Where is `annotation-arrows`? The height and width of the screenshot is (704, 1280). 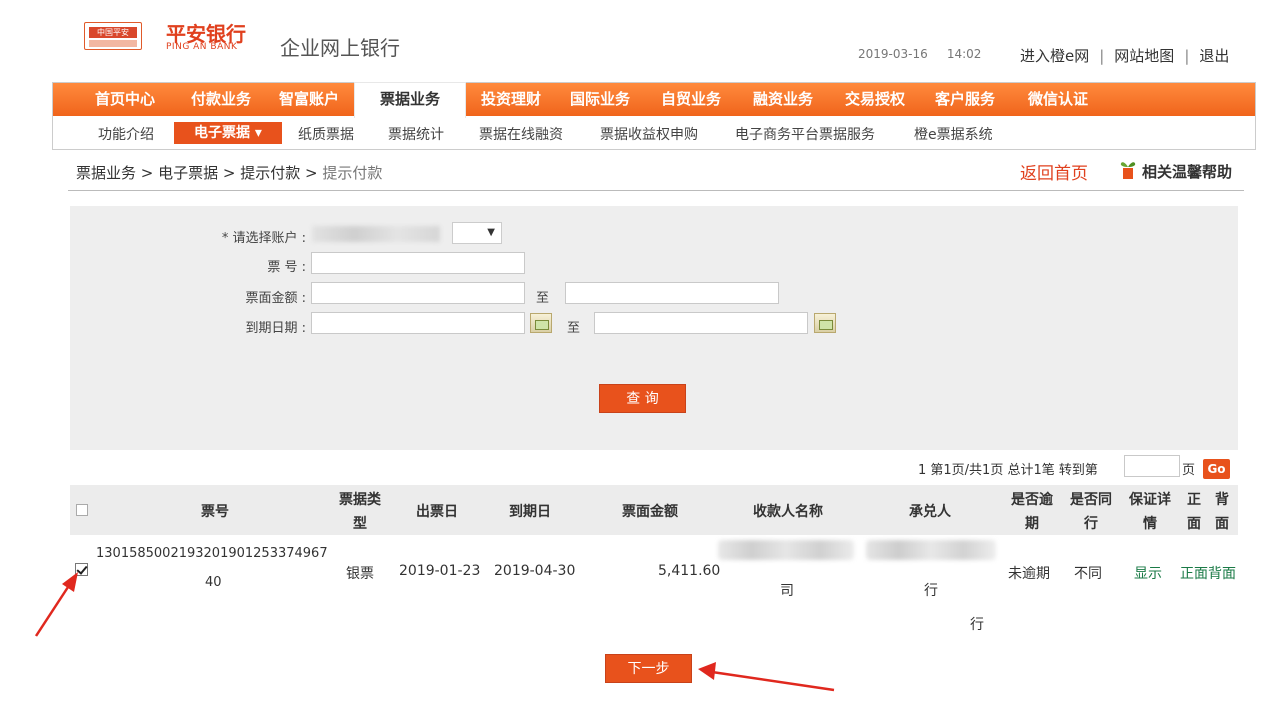
annotation-arrows is located at coordinates (434, 632).